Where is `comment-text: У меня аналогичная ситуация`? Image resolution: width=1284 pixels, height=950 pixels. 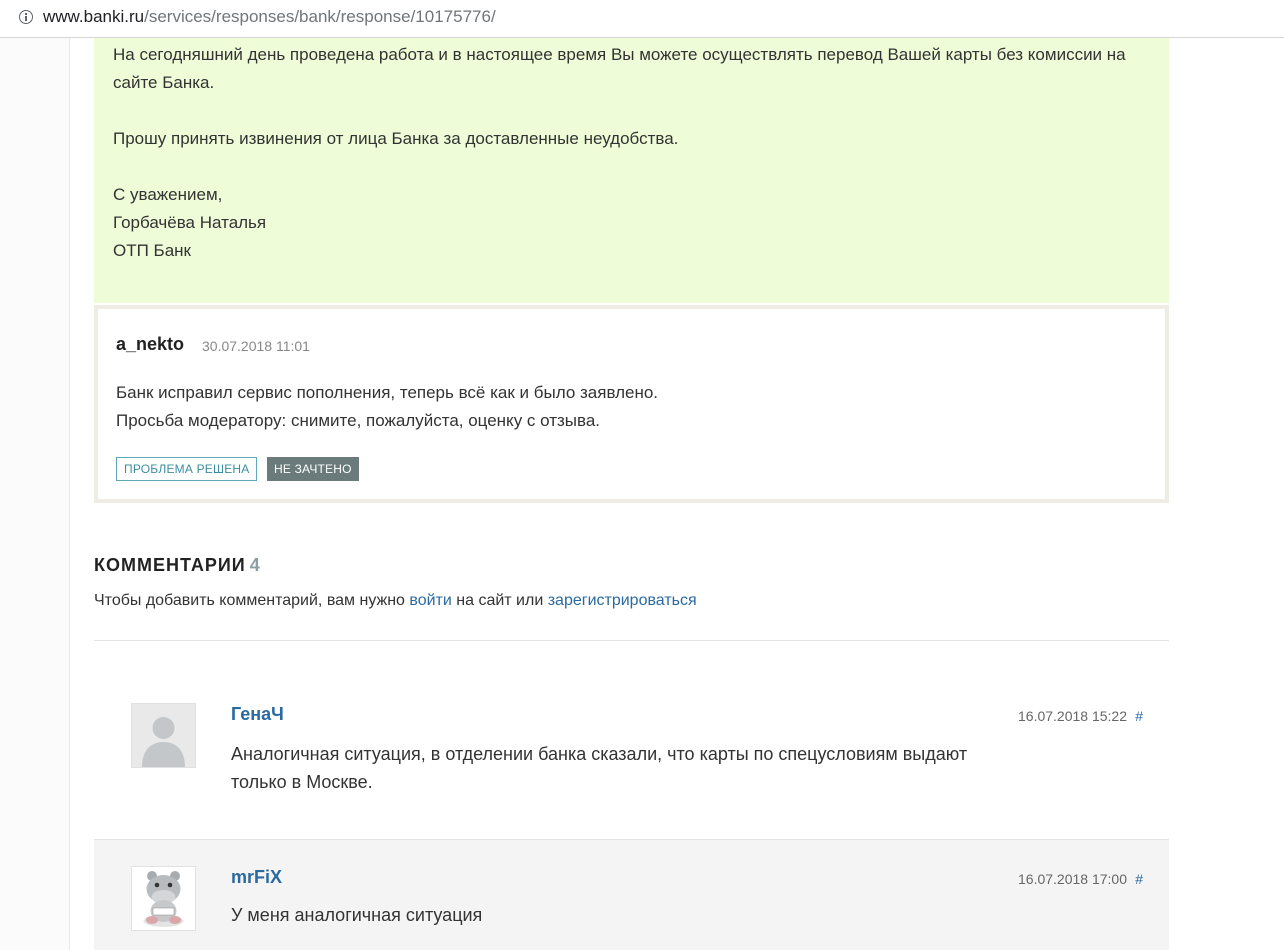 comment-text: У меня аналогичная ситуация is located at coordinates (631, 915).